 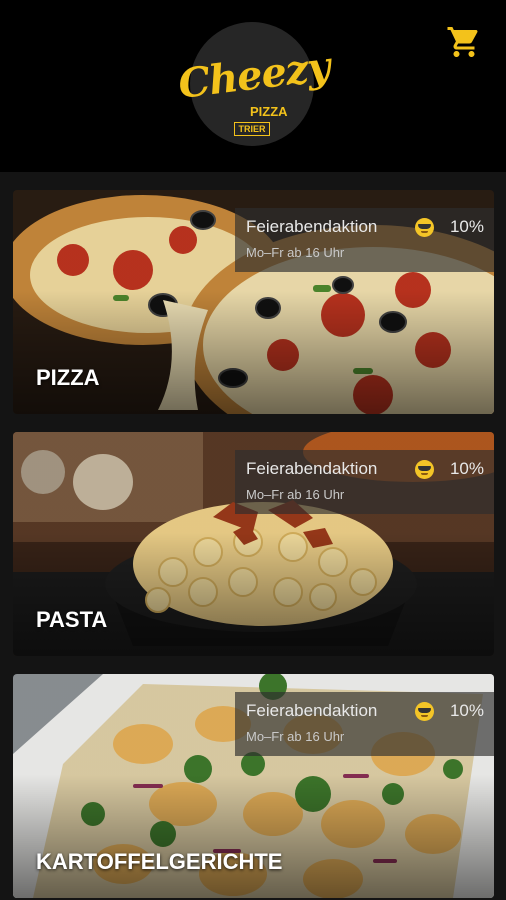 What do you see at coordinates (269, 111) in the screenshot?
I see `logo-subtitle: PIZZA` at bounding box center [269, 111].